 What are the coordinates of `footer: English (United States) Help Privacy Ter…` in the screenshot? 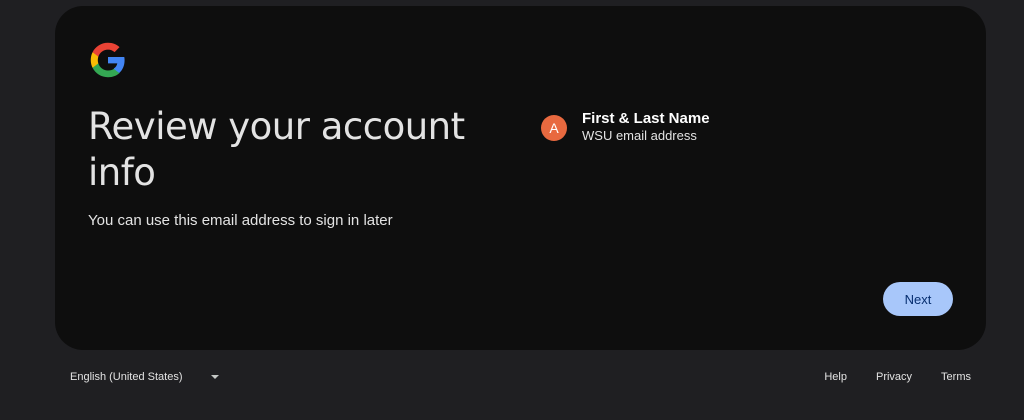 It's located at (512, 378).